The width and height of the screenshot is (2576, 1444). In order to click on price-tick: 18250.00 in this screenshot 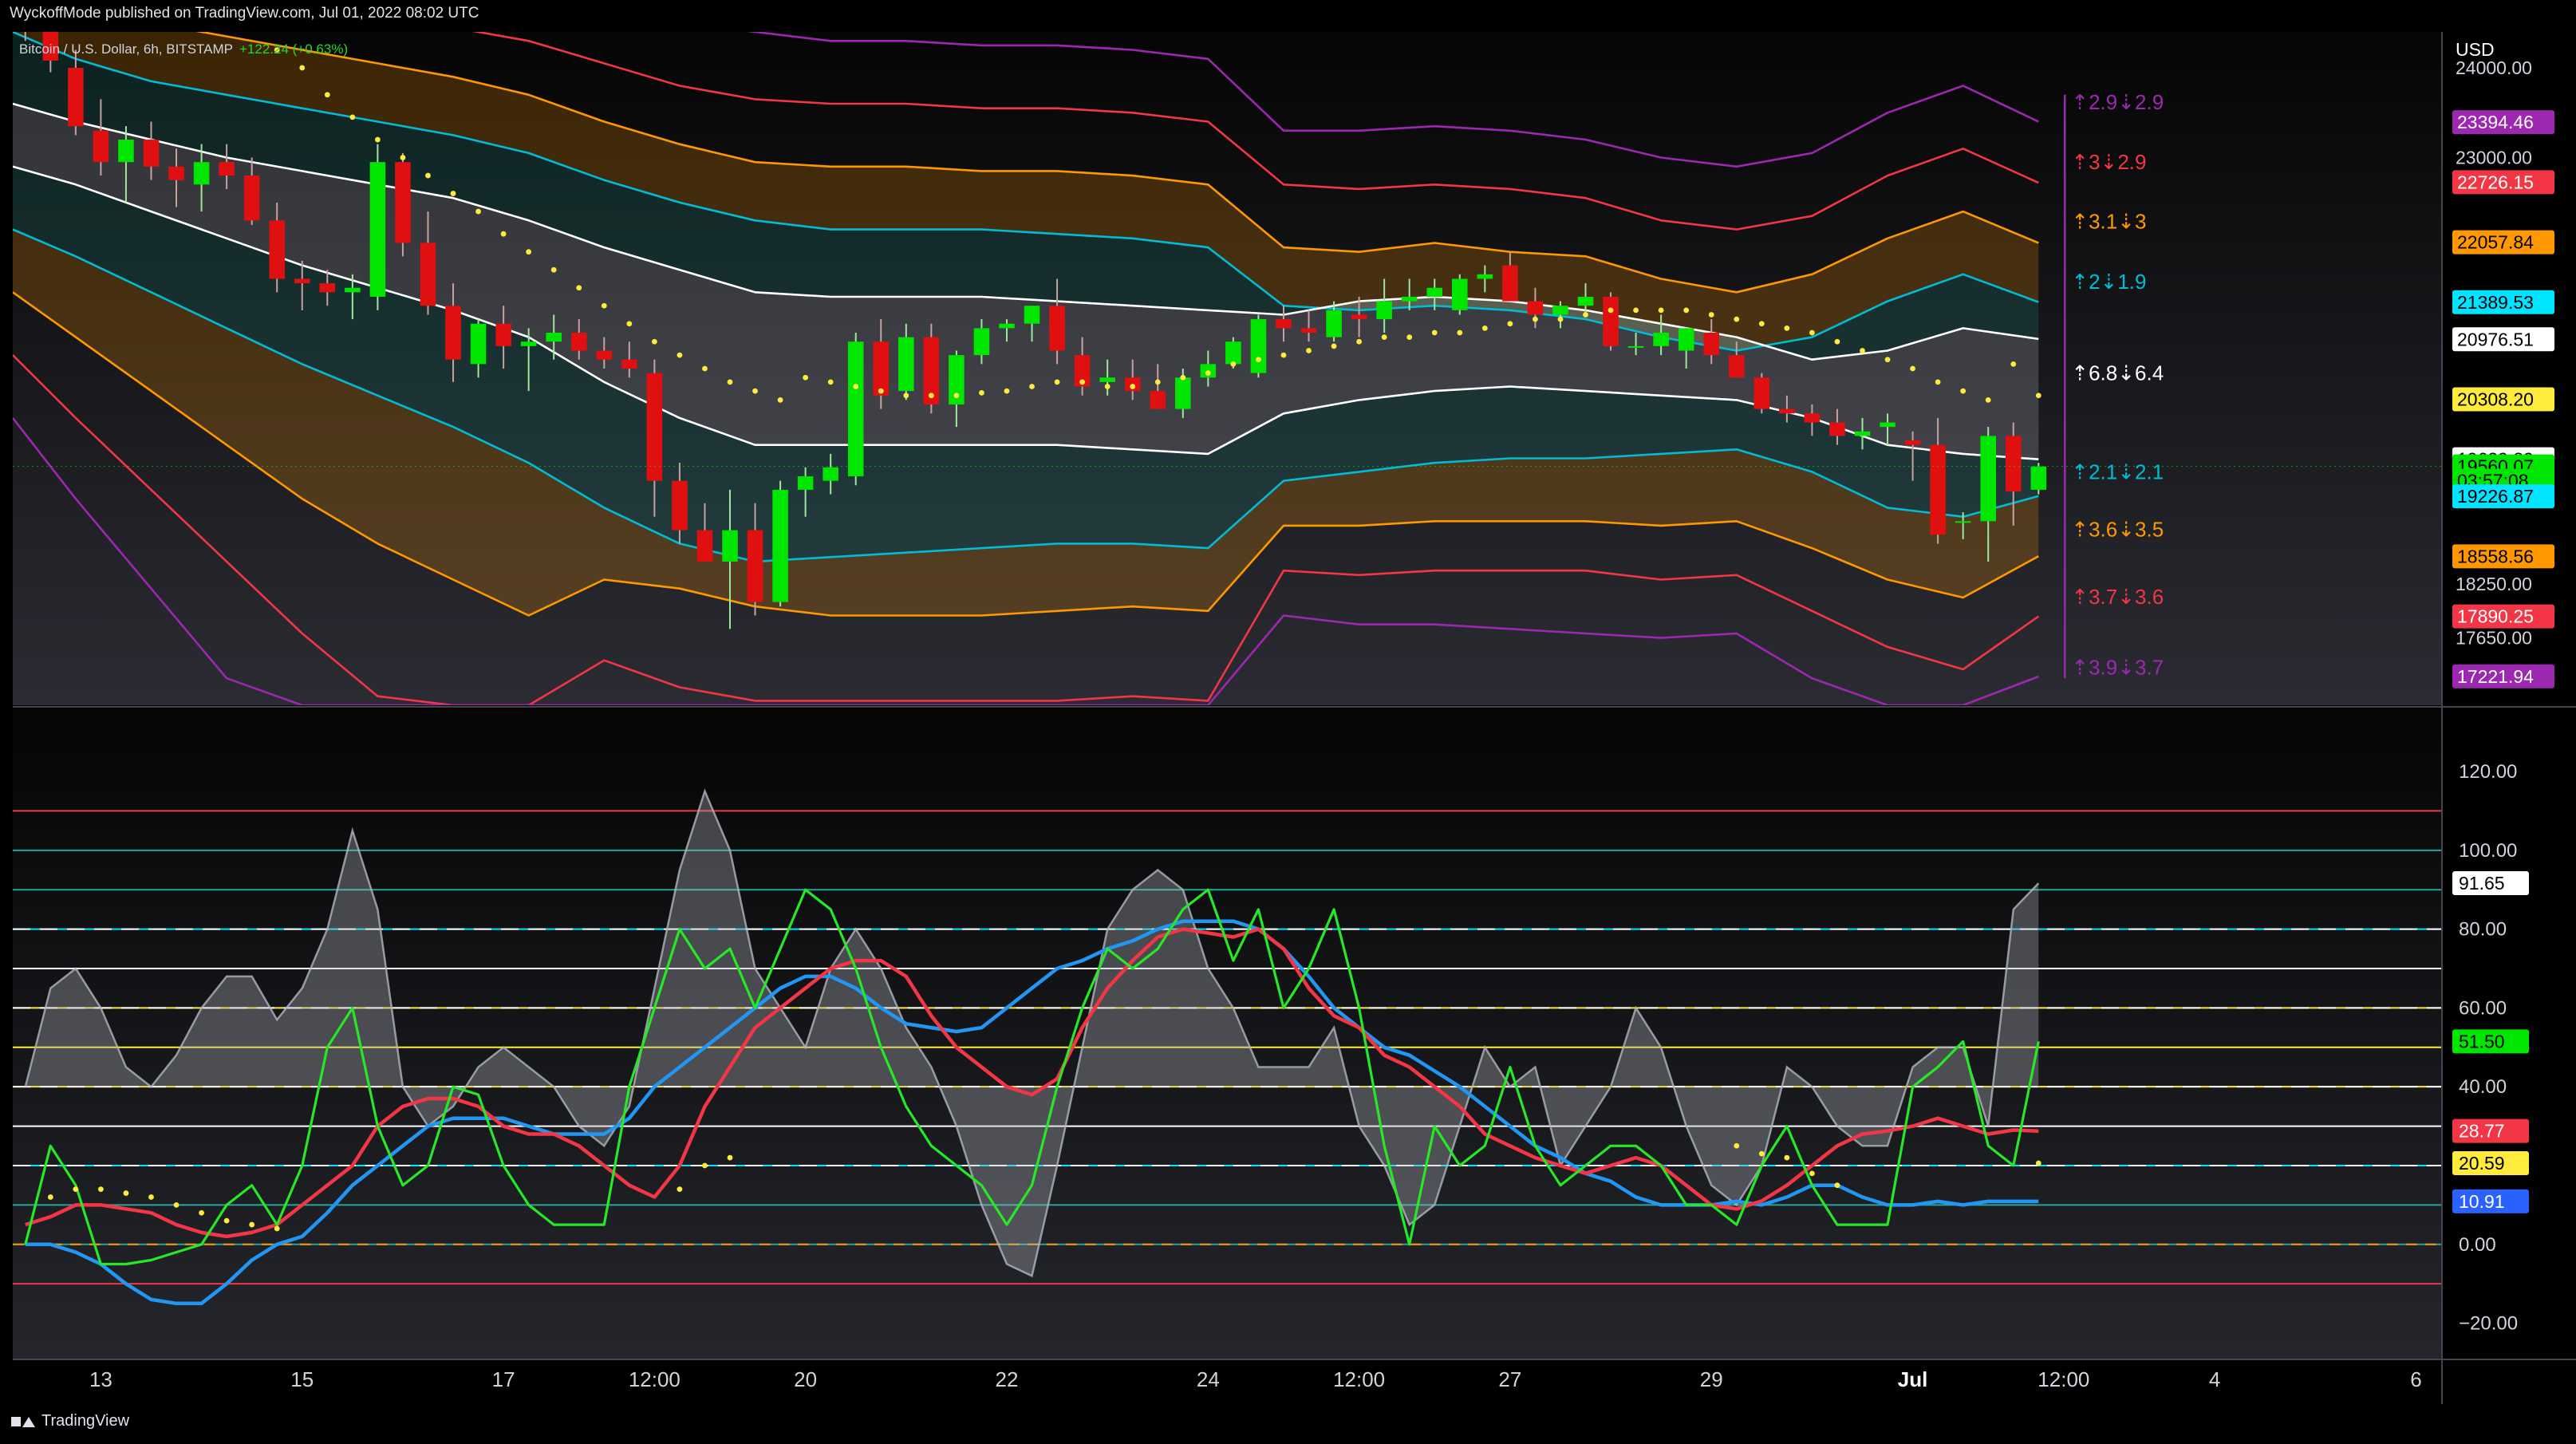, I will do `click(2494, 584)`.